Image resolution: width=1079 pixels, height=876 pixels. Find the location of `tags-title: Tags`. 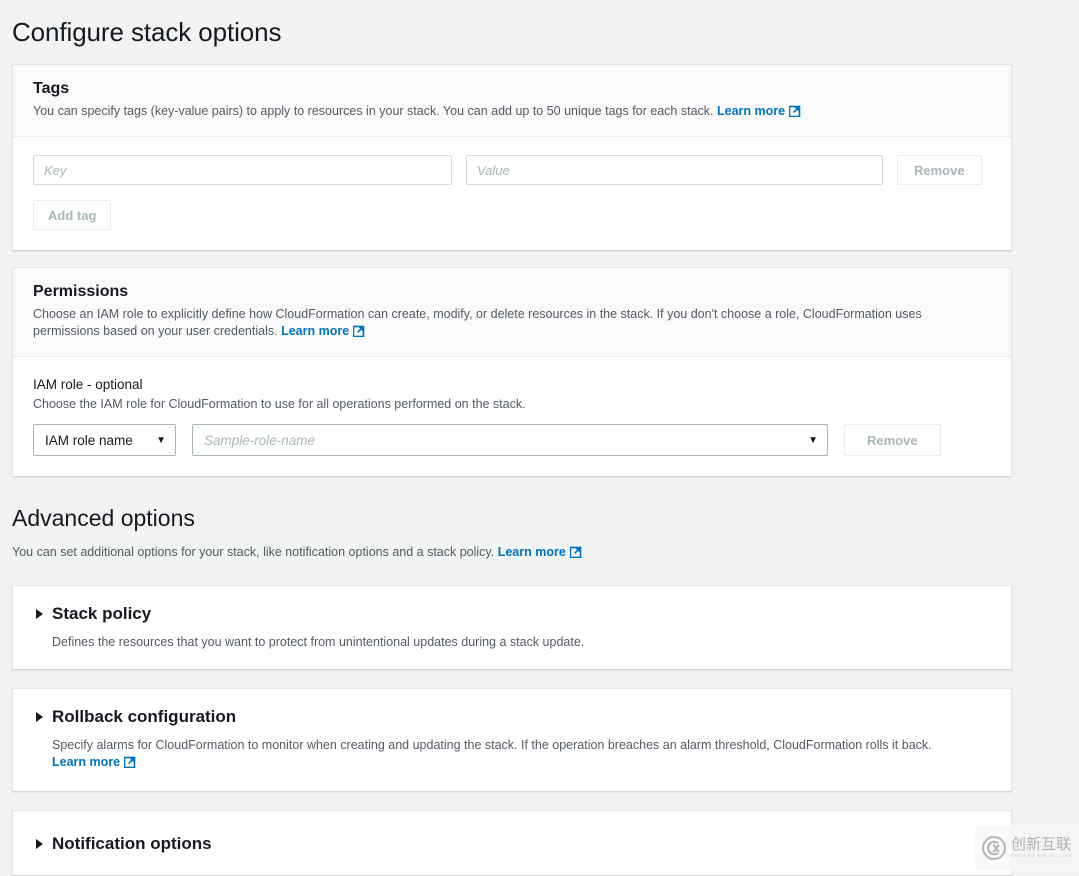

tags-title: Tags is located at coordinates (51, 88).